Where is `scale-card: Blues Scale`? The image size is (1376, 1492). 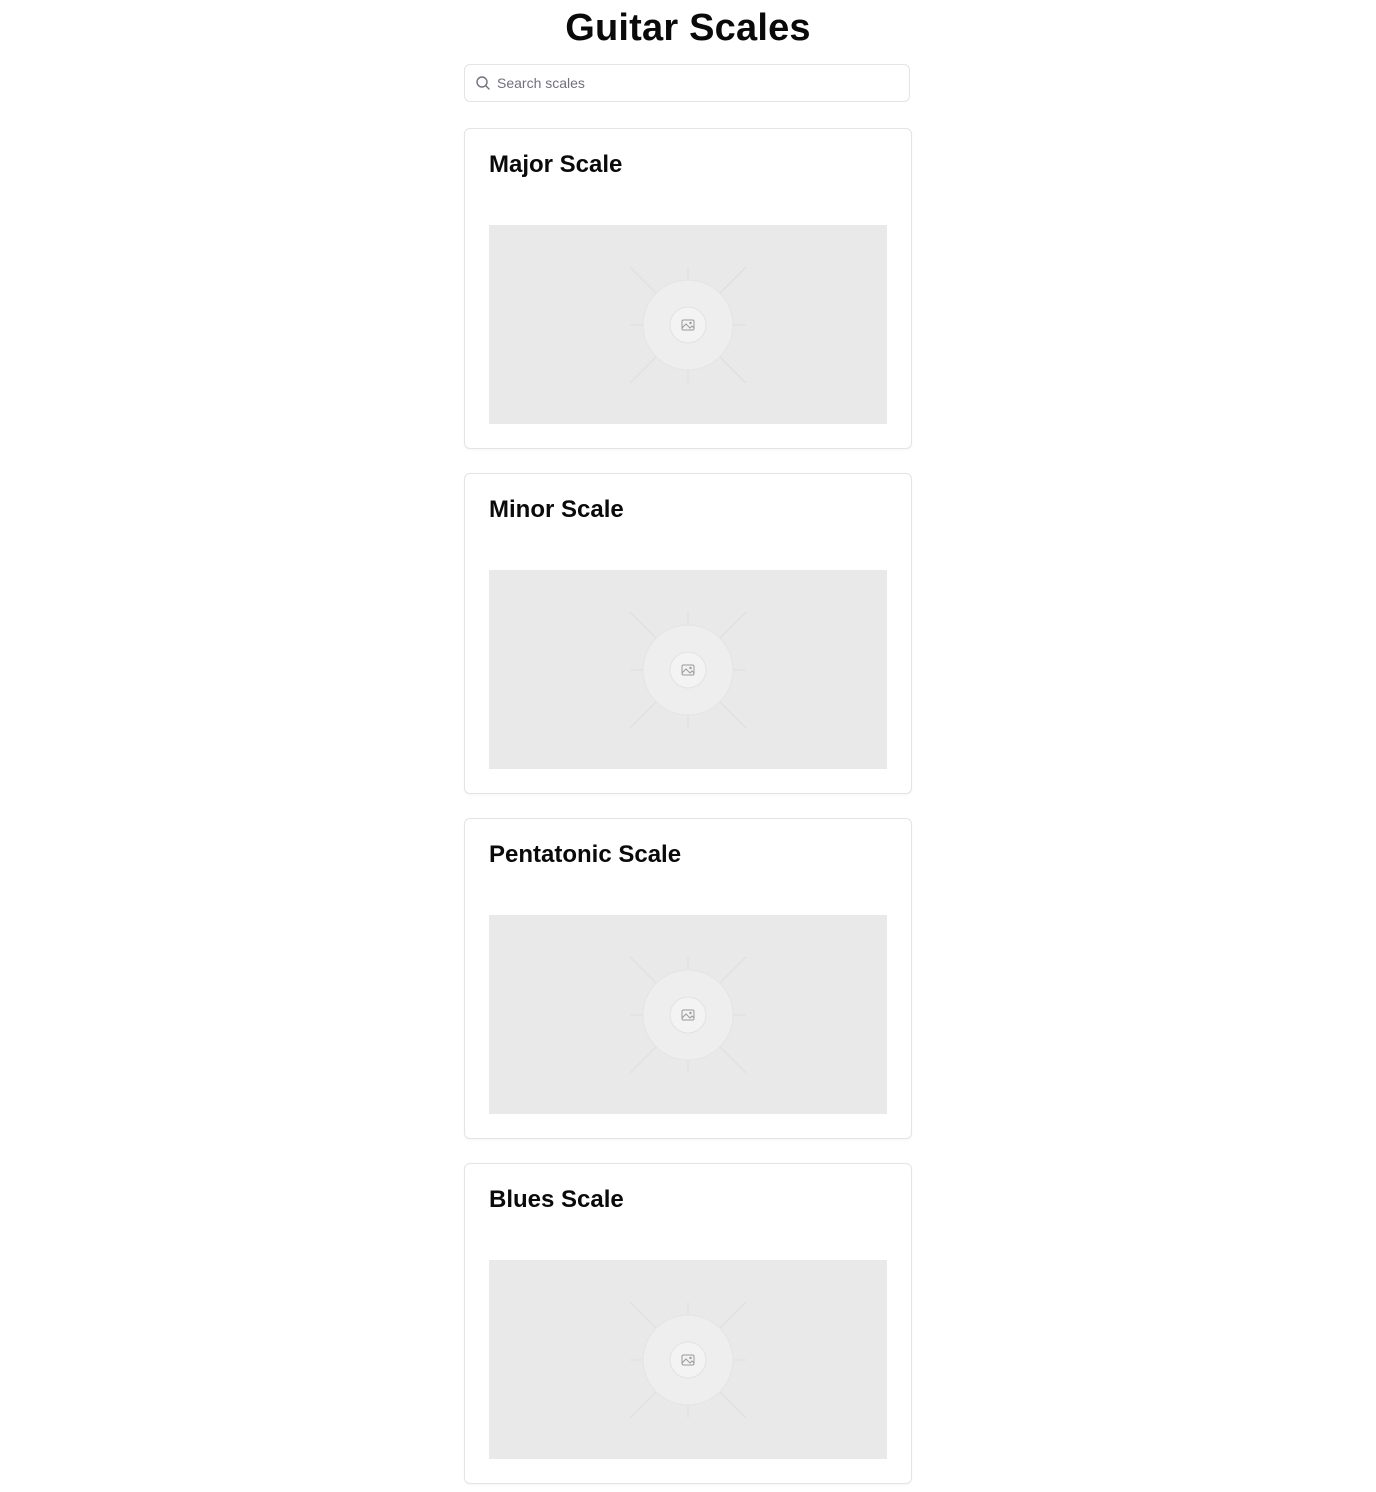
scale-card: Blues Scale is located at coordinates (688, 1323).